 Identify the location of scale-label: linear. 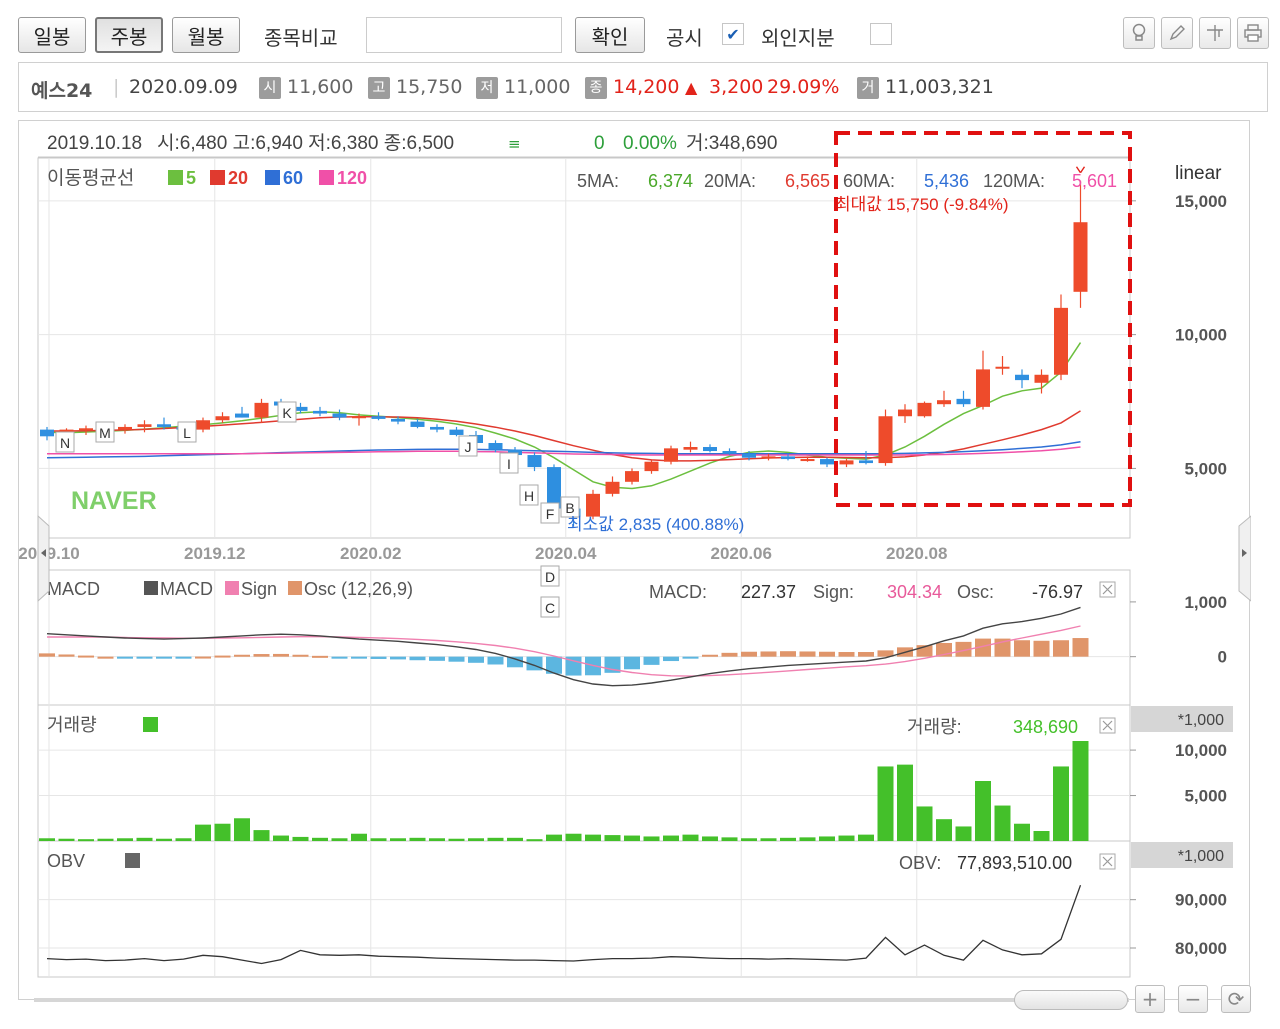
(1198, 173).